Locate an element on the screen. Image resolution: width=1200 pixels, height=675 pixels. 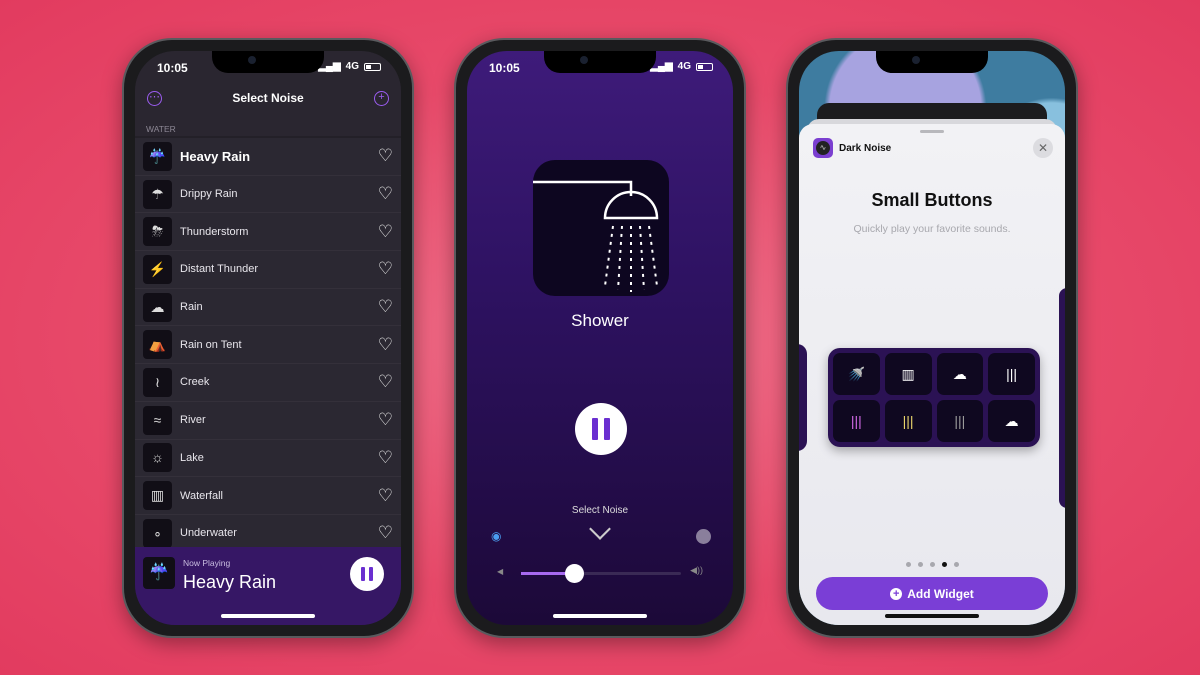
shower-icon is located at coordinates (596, 236).